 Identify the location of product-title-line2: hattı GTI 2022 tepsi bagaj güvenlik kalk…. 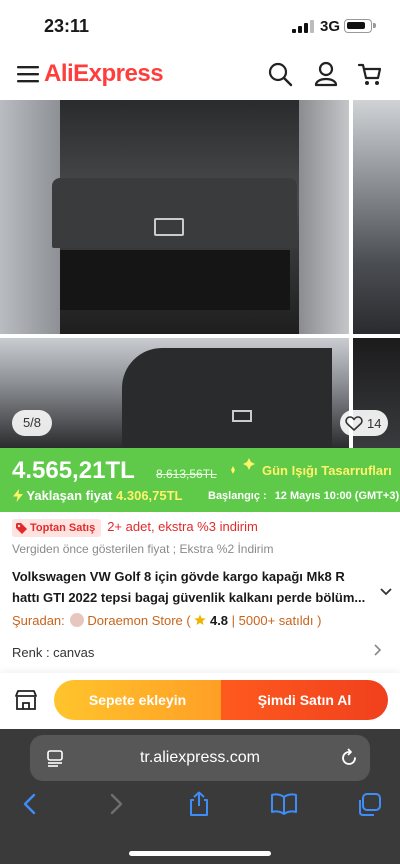
(189, 597).